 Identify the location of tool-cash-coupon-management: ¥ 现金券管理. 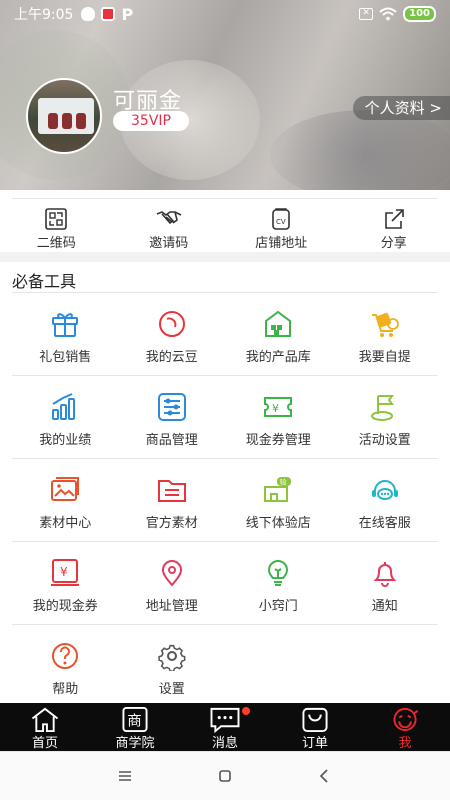
(278, 417).